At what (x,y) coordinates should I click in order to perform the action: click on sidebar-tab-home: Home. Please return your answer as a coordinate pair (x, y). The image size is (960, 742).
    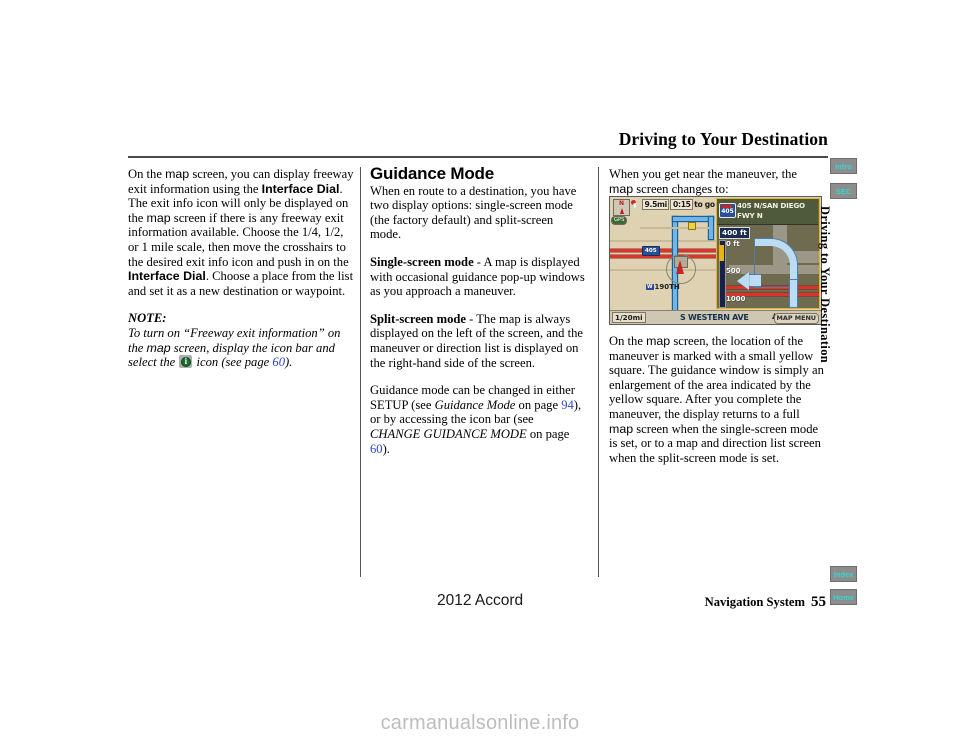
    Looking at the image, I should click on (843, 597).